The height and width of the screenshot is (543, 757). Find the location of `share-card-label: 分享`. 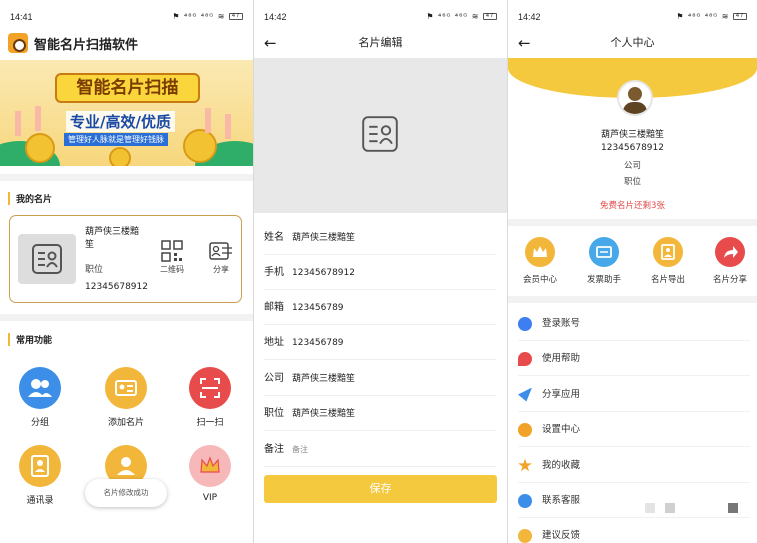

share-card-label: 分享 is located at coordinates (221, 269).